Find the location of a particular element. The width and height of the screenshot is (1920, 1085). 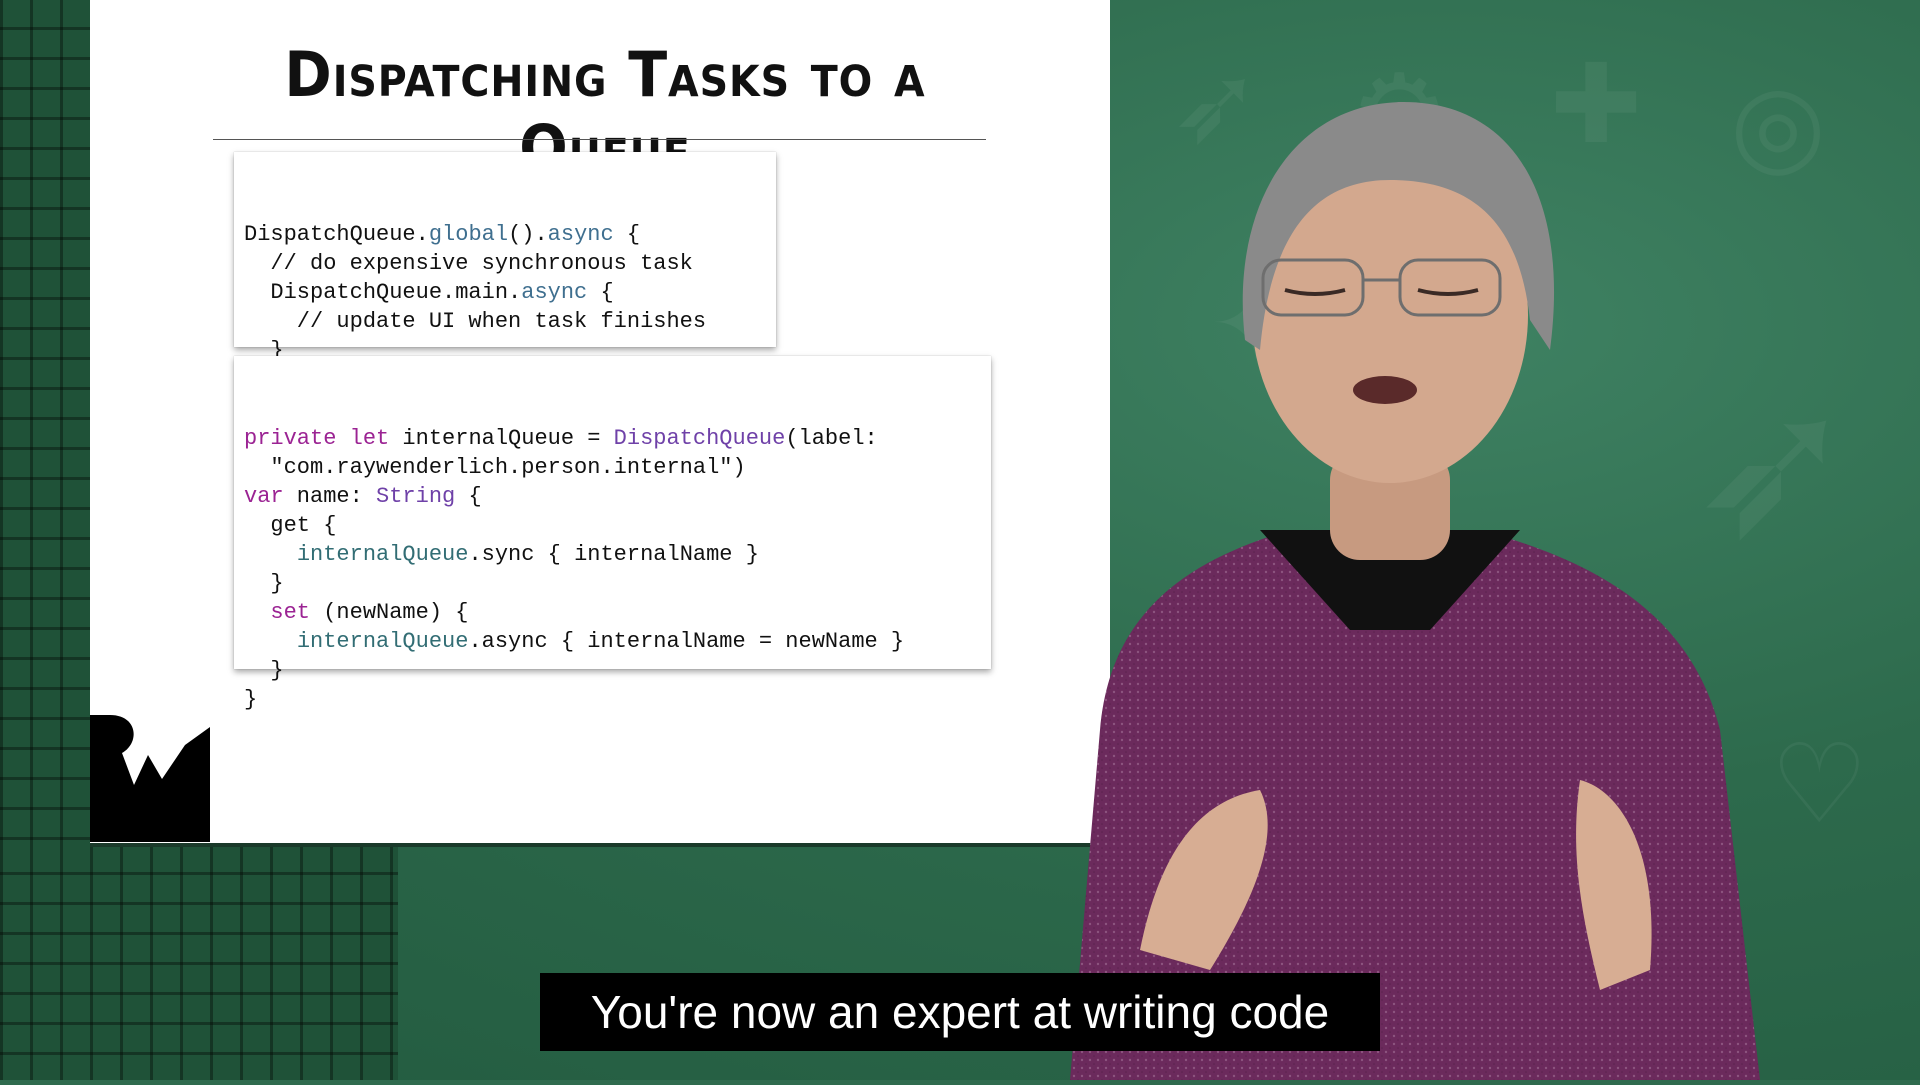

code-token: (newName) { is located at coordinates (389, 612).